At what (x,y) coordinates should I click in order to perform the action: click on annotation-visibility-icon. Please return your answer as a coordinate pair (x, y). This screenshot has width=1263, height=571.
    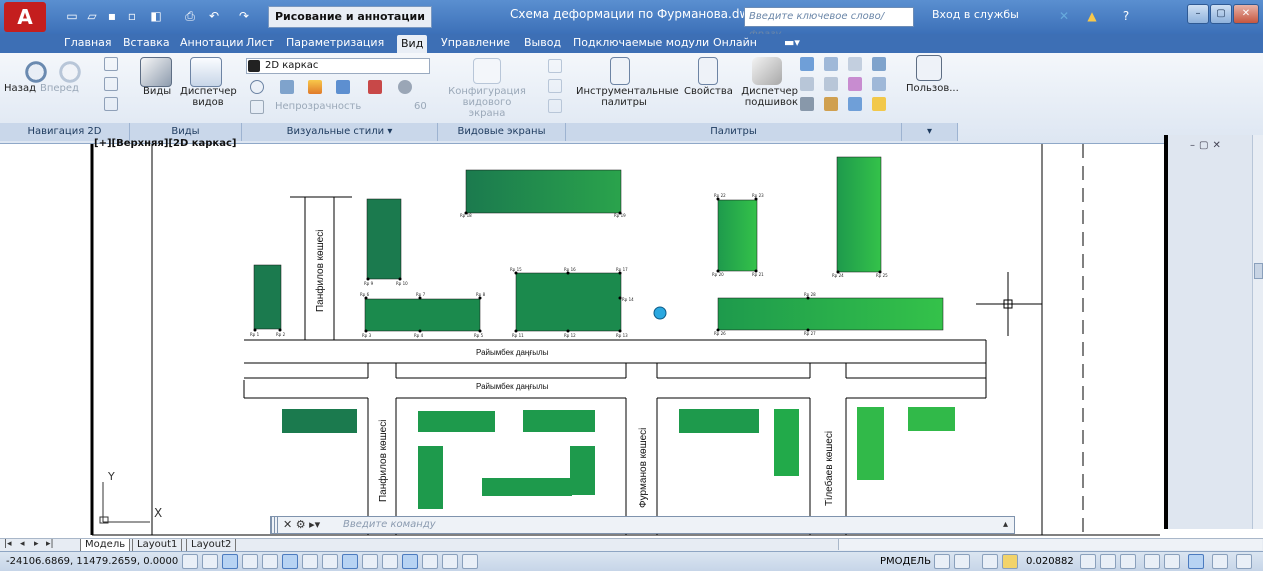
    Looking at the image, I should click on (1088, 561).